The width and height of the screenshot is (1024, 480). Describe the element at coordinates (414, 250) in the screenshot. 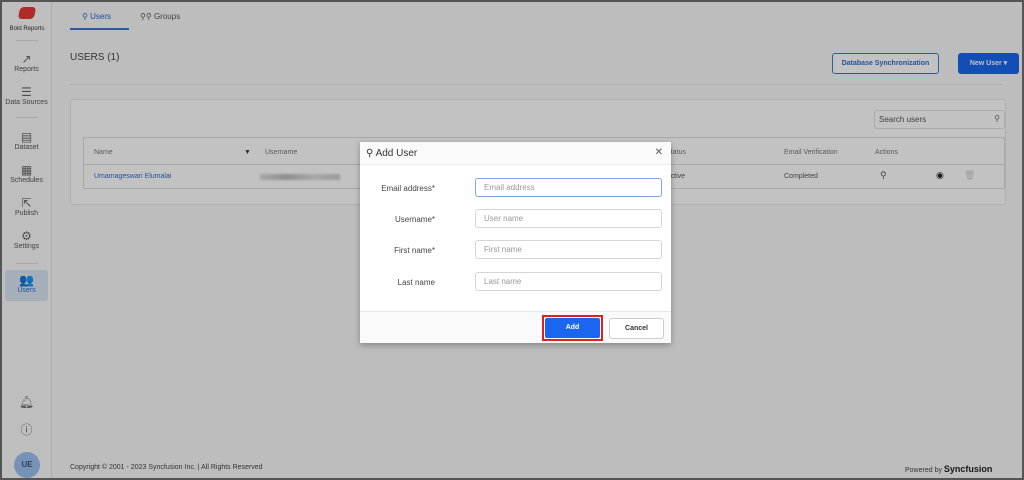

I see `first-name-label: First name*` at that location.